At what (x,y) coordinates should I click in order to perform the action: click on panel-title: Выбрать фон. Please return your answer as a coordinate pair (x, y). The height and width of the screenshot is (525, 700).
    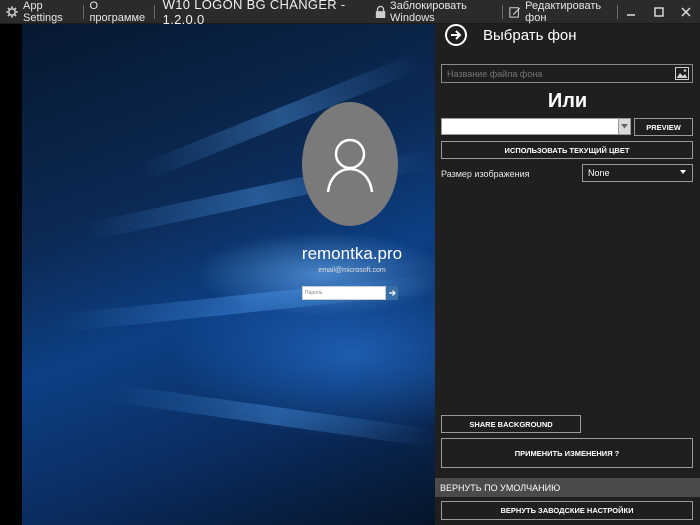
    Looking at the image, I should click on (530, 35).